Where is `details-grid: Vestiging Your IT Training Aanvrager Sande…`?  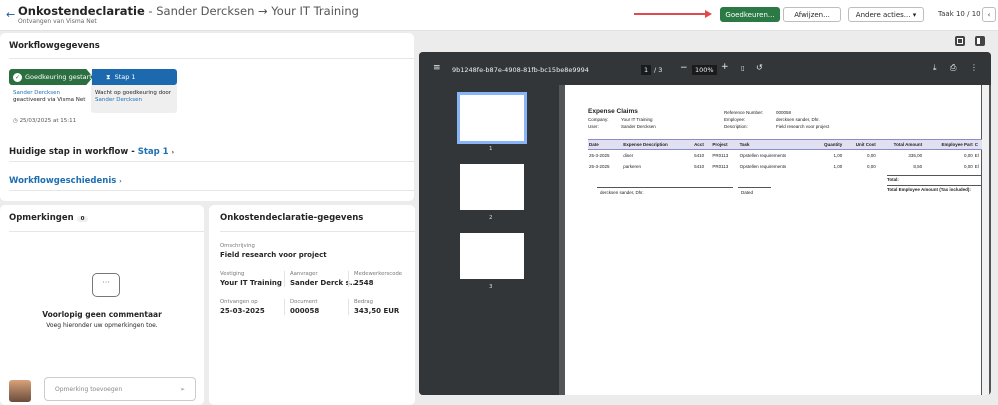
details-grid: Vestiging Your IT Training Aanvrager Sande… is located at coordinates (316, 293).